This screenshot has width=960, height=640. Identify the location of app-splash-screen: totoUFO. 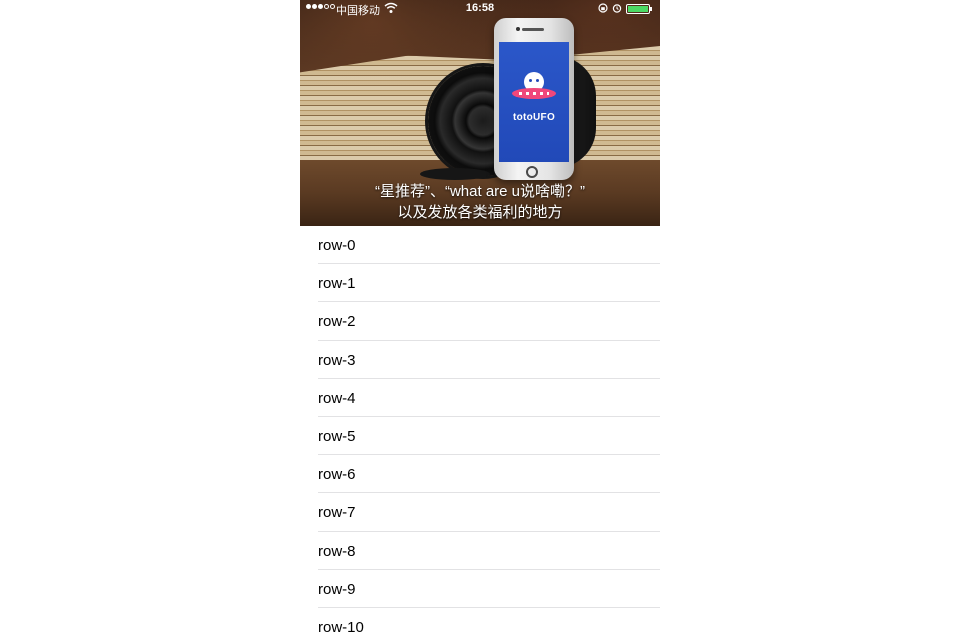
(534, 102).